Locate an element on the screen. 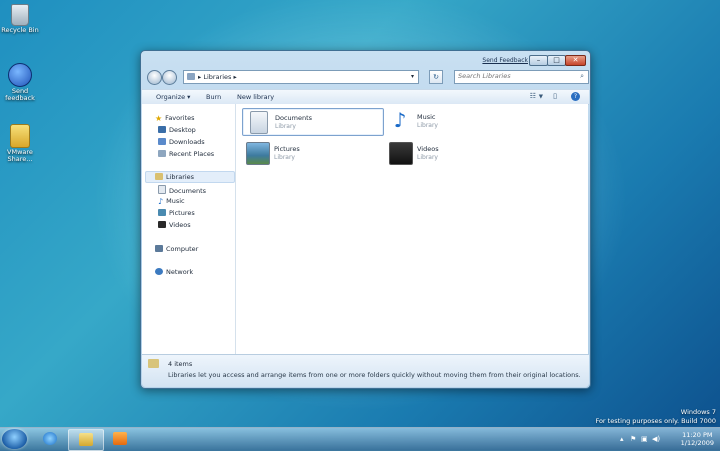  desktop-icon-label: Send feedback is located at coordinates (20, 94).